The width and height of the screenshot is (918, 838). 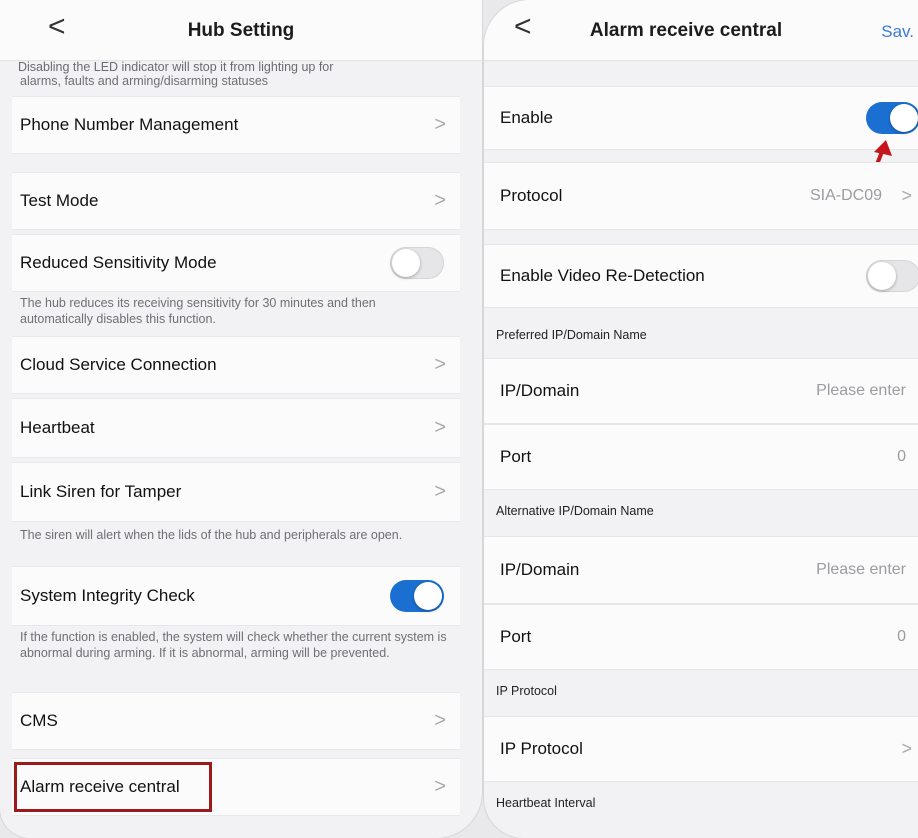 I want to click on row-label: Phone Number Management, so click(x=129, y=124).